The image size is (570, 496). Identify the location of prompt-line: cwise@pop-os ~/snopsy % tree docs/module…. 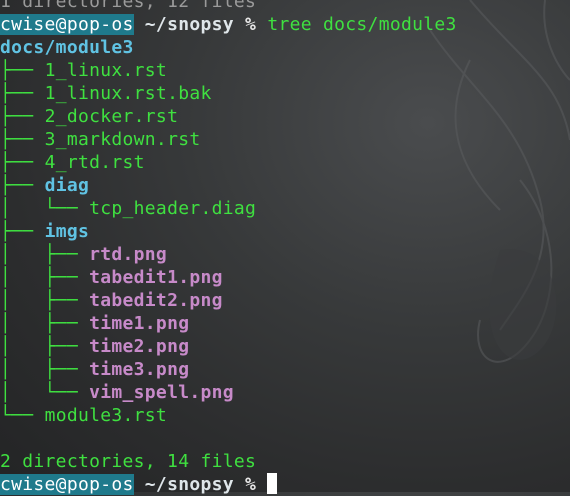
(285, 24).